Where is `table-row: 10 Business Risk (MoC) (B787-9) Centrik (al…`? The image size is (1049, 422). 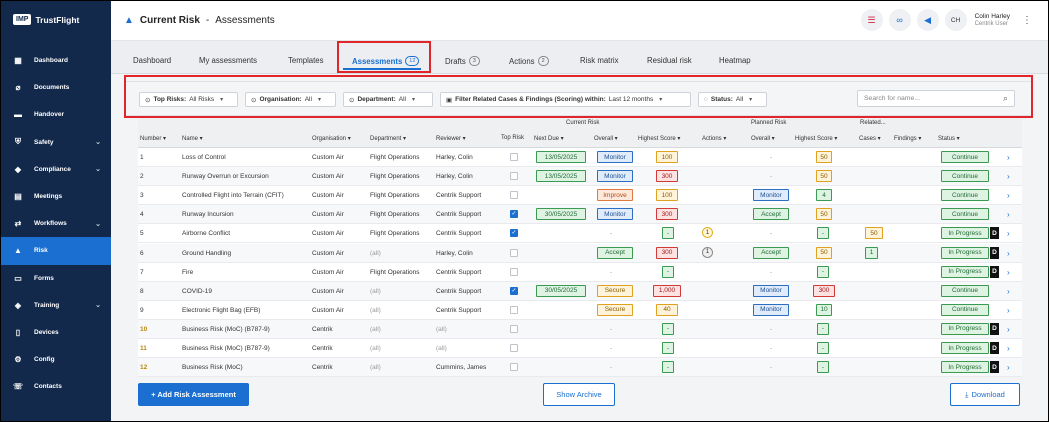
table-row: 10 Business Risk (MoC) (B787-9) Centrik (al… is located at coordinates (580, 329).